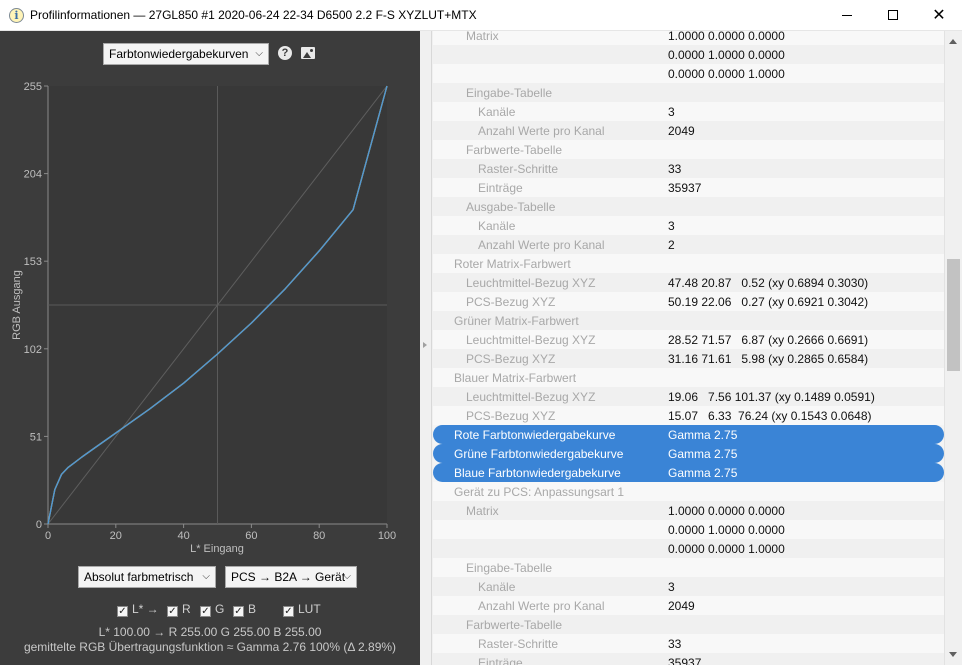 The width and height of the screenshot is (962, 665). What do you see at coordinates (288, 611) in the screenshot?
I see `checkbox-lut-box: ✓` at bounding box center [288, 611].